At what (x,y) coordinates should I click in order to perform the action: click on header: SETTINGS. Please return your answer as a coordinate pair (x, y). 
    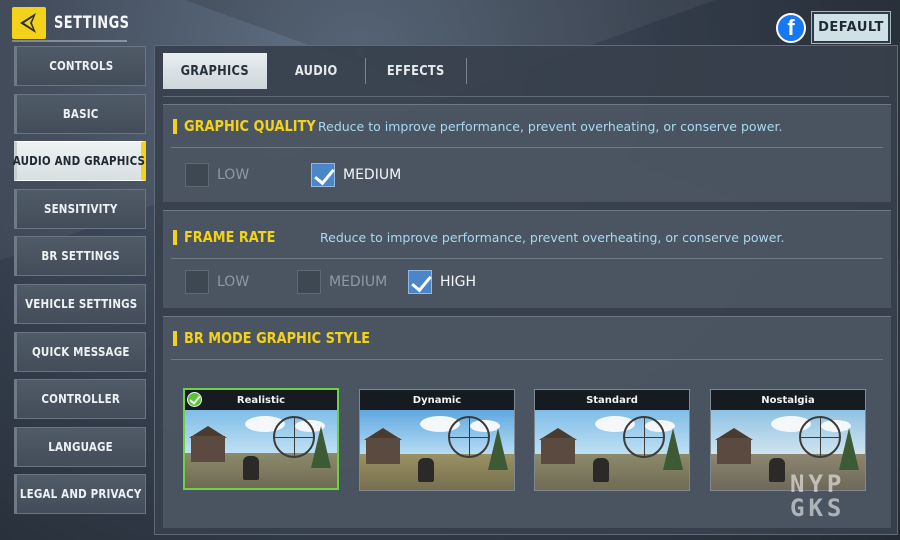
    Looking at the image, I should click on (77, 23).